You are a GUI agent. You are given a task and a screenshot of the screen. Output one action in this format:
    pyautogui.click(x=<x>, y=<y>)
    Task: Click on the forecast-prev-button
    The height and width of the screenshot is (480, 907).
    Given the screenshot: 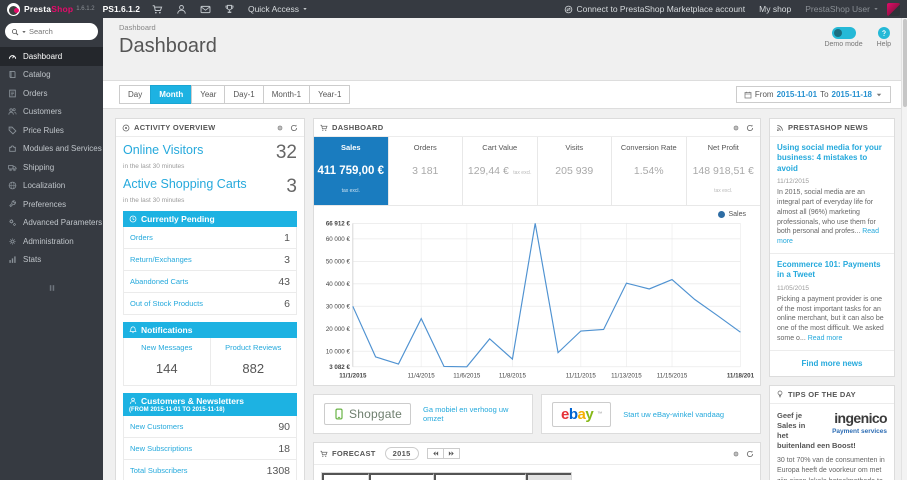 What is the action you would take?
    pyautogui.click(x=435, y=453)
    